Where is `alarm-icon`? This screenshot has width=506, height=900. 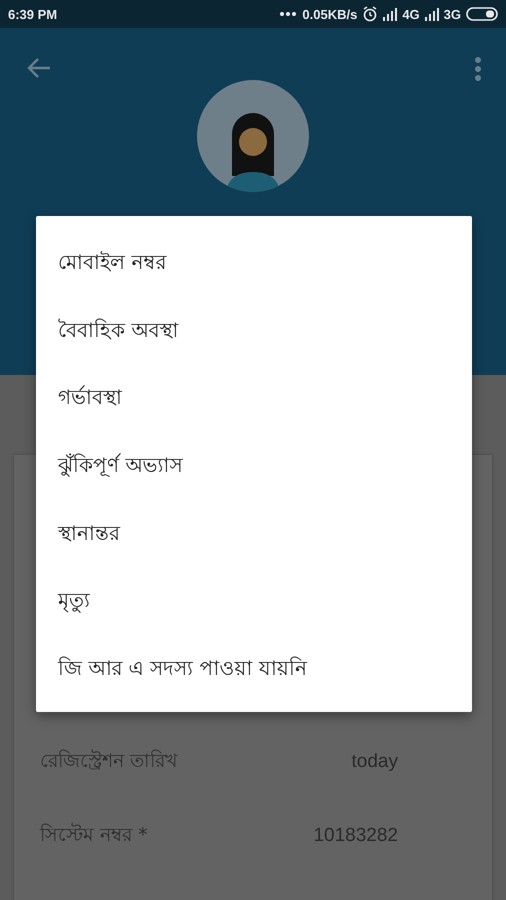
alarm-icon is located at coordinates (370, 14).